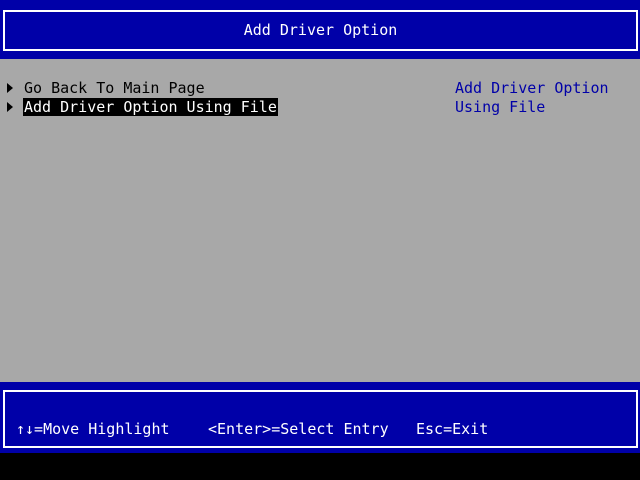 The height and width of the screenshot is (480, 640). What do you see at coordinates (500, 107) in the screenshot?
I see `help-text-line: Using File` at bounding box center [500, 107].